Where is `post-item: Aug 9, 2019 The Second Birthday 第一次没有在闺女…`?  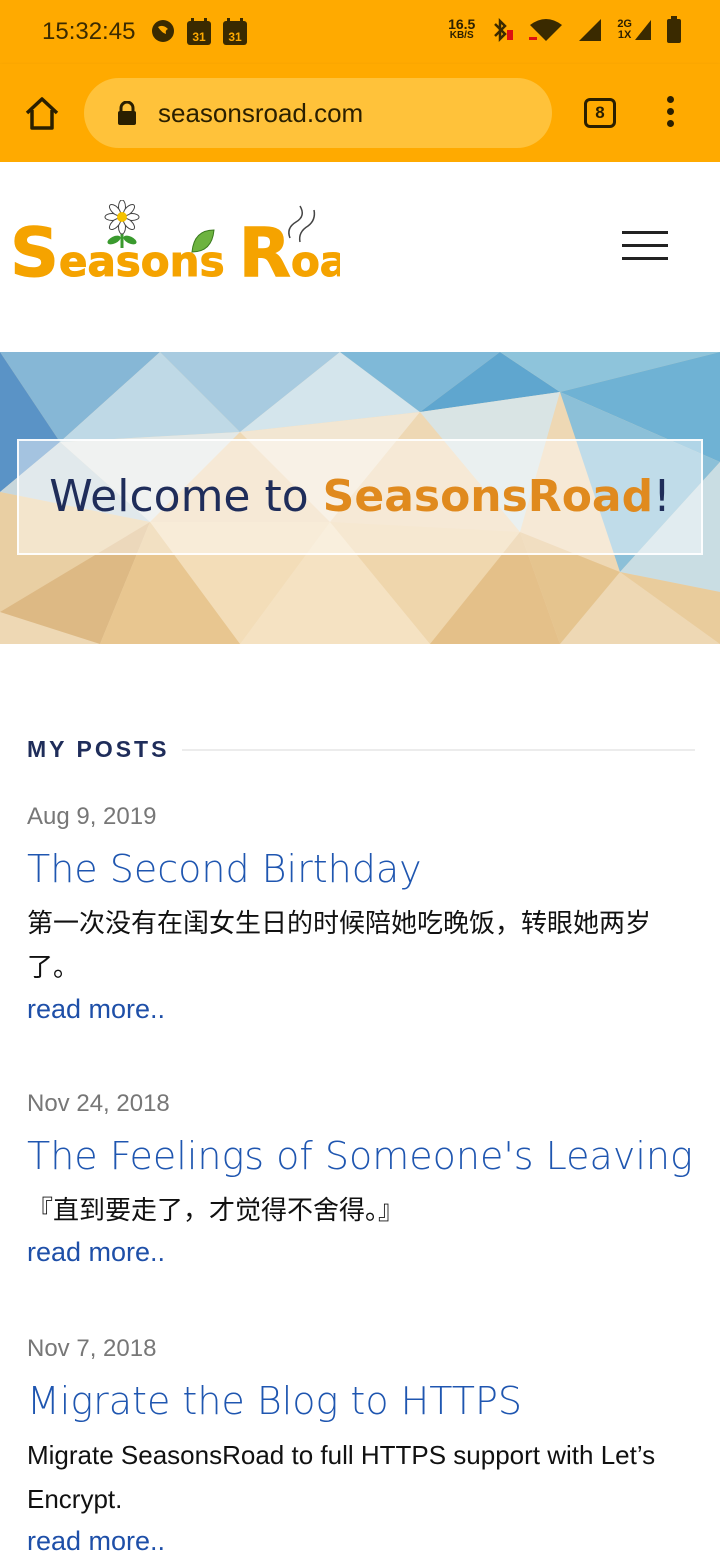 post-item: Aug 9, 2019 The Second Birthday 第一次没有在闺女… is located at coordinates (362, 914).